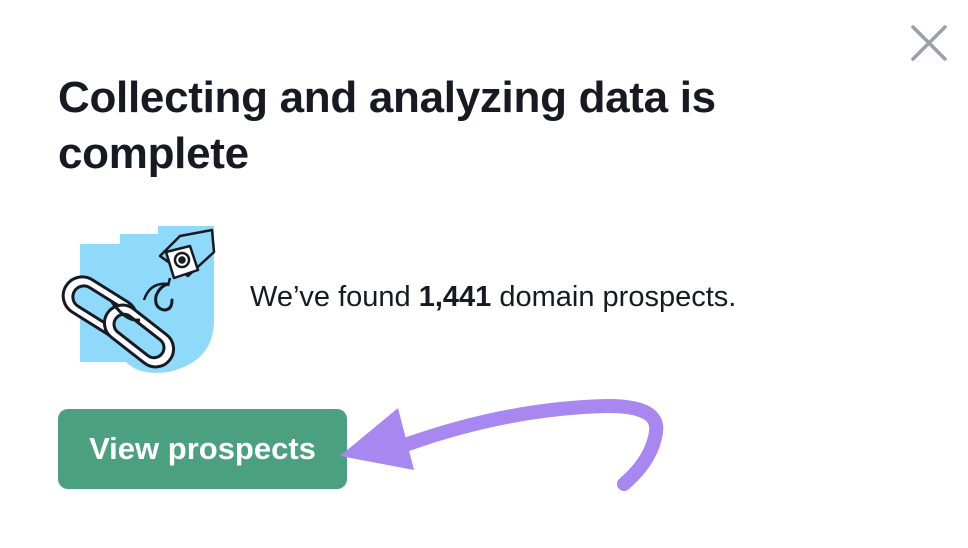  What do you see at coordinates (334, 297) in the screenshot?
I see `summary-prefix: We’ve found` at bounding box center [334, 297].